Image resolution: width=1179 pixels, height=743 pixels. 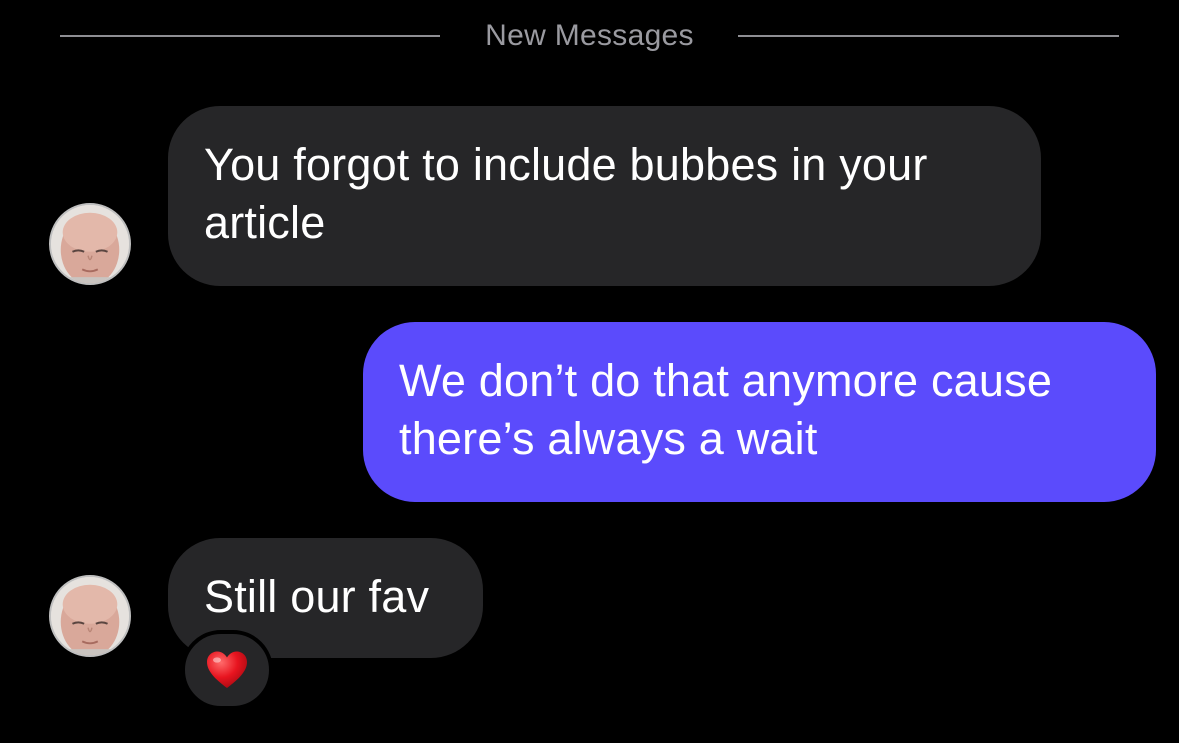 I want to click on divider-line-right, so click(x=928, y=36).